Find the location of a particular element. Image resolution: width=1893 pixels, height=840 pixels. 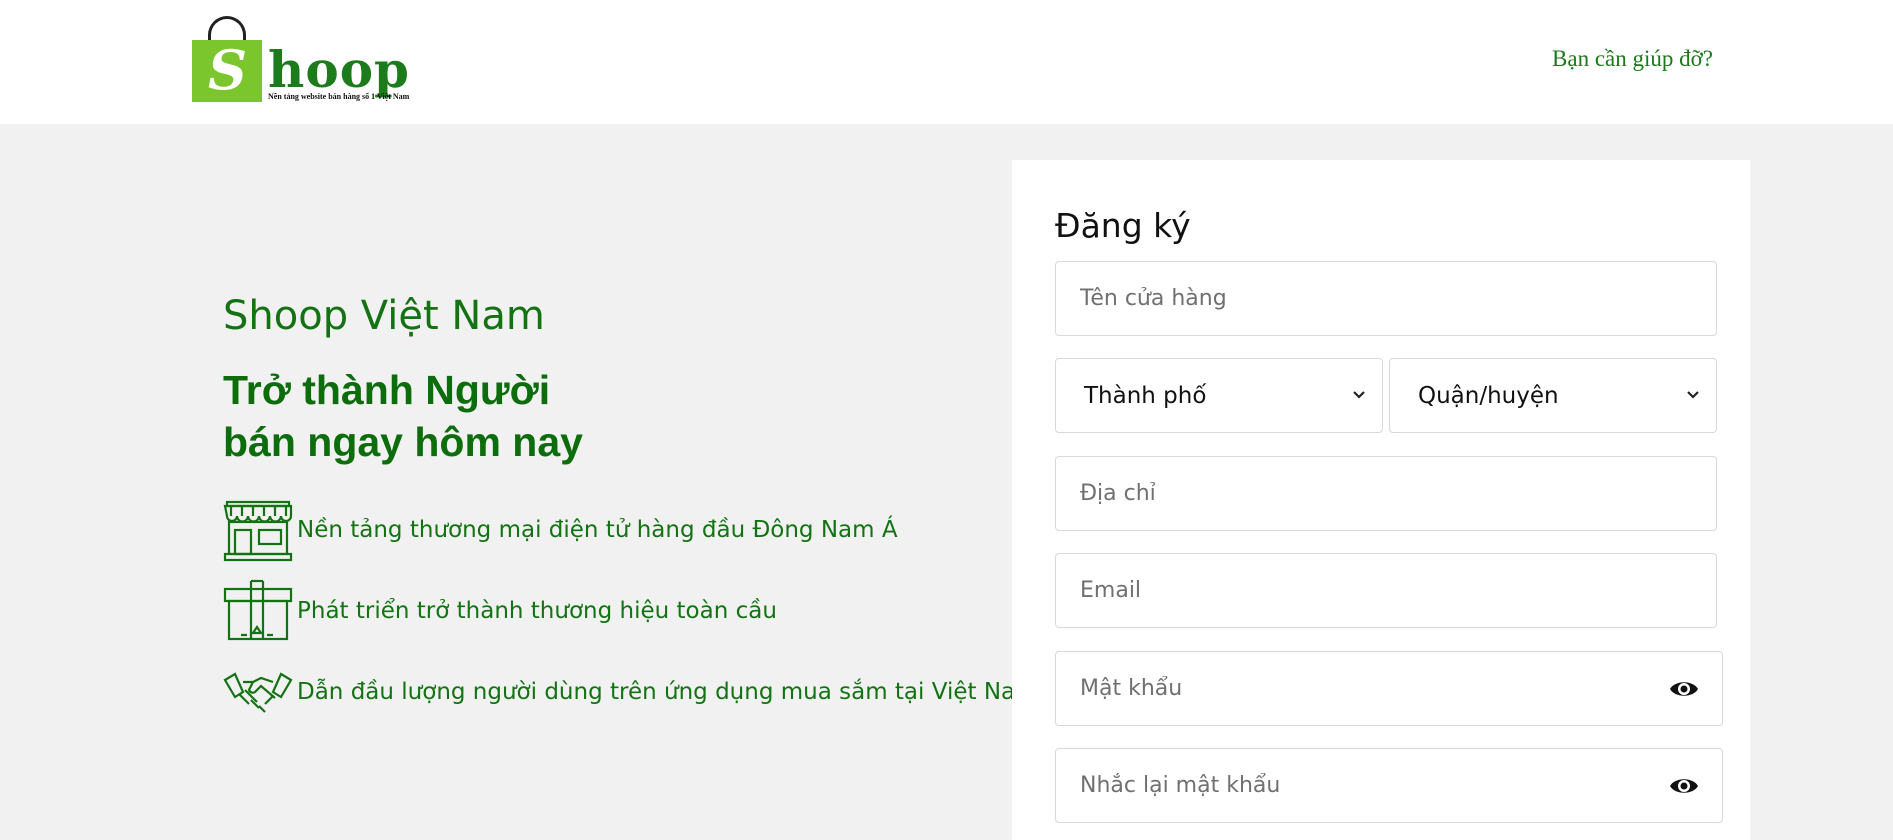

storefront-icon is located at coordinates (258, 531).